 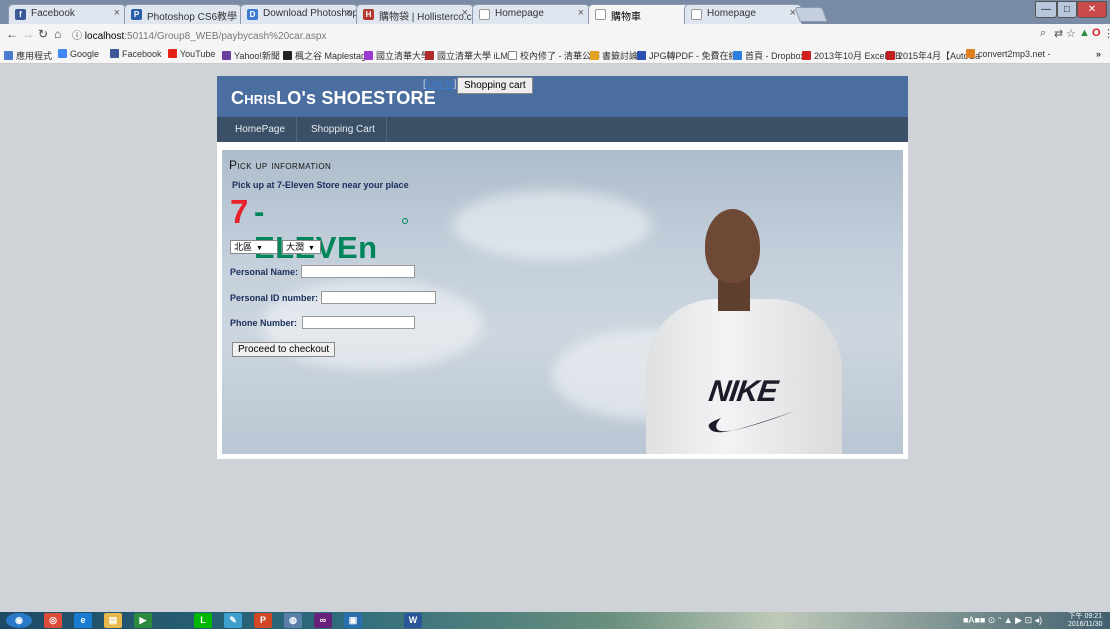 I want to click on internet-explorer-icon: e, so click(x=83, y=620).